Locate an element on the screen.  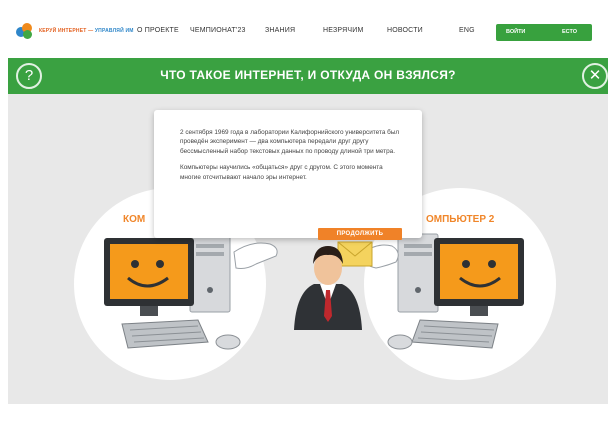
section-title: ЧТО ТАКОЕ ИНТЕРНЕТ, И ОТКУДА ОН ВЗЯЛСЯ? is located at coordinates (308, 75).